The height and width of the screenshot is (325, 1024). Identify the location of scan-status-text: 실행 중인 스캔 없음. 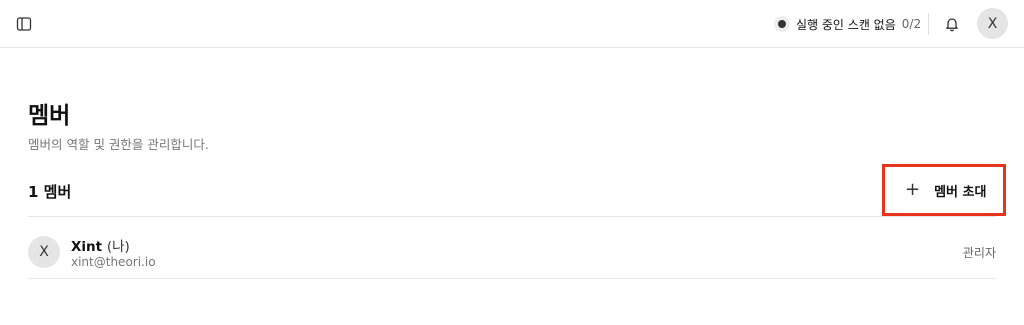
(846, 24).